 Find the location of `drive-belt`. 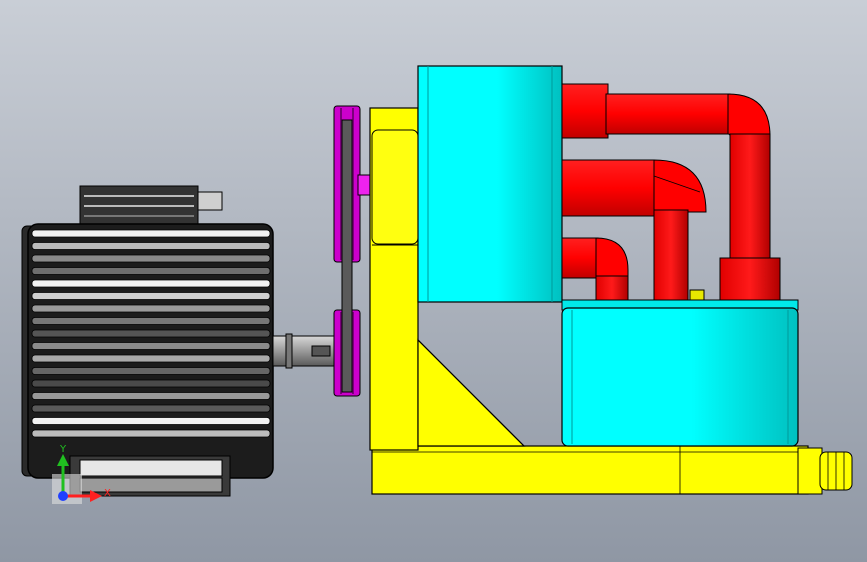

drive-belt is located at coordinates (347, 256).